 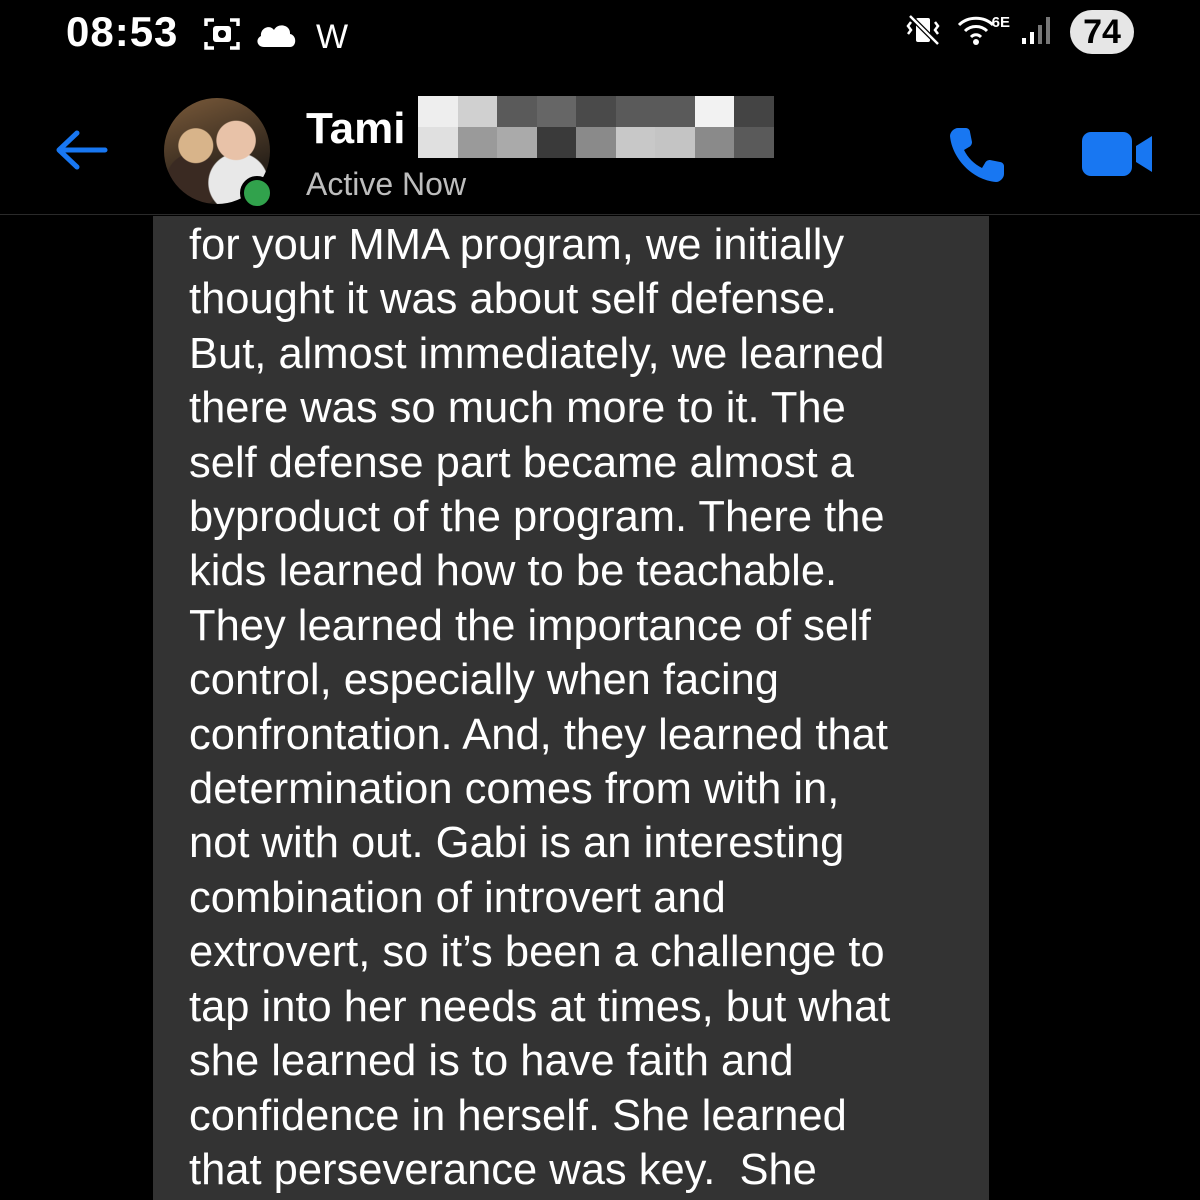 I want to click on video-call-button, so click(x=1118, y=154).